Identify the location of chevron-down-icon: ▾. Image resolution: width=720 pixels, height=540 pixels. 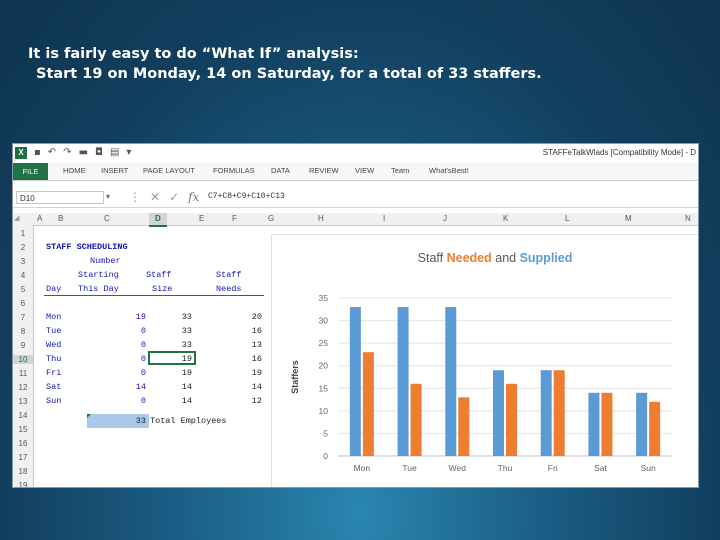
(108, 196).